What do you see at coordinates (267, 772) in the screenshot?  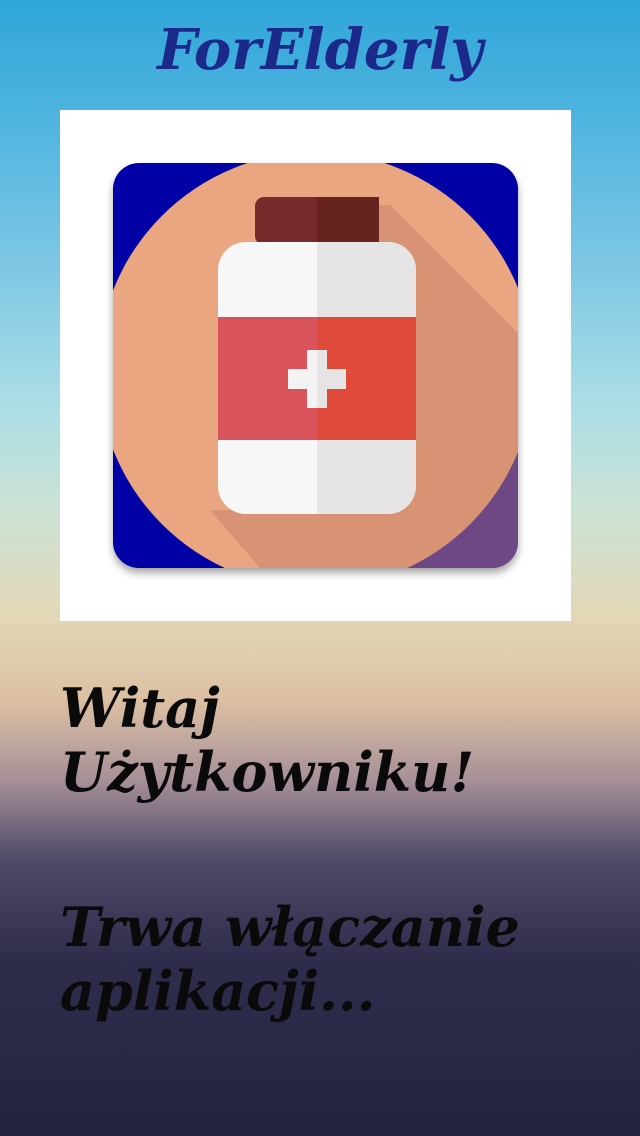 I see `welcome-line-2: Użytkowniku!` at bounding box center [267, 772].